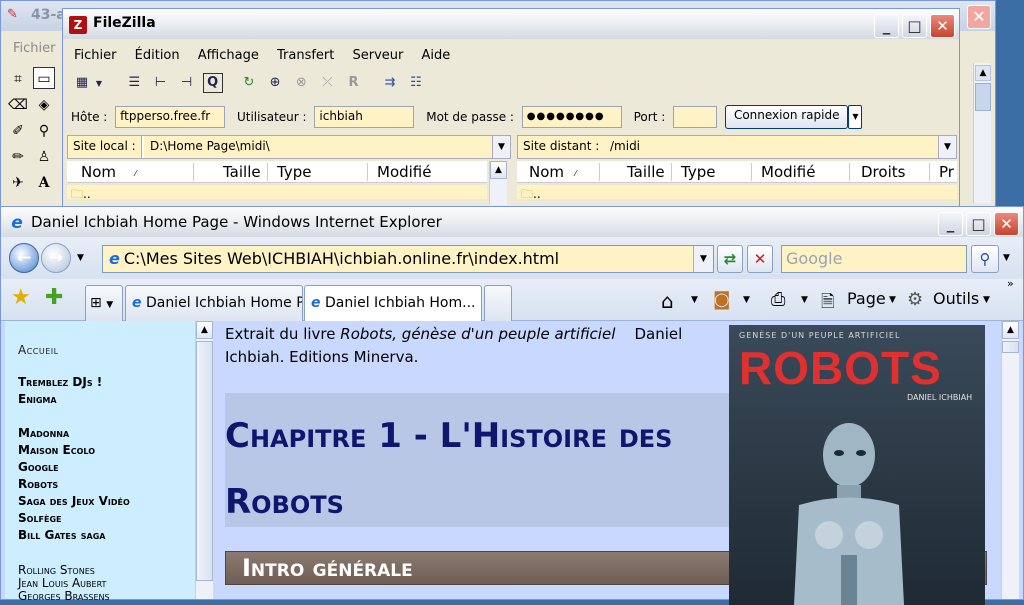 The width and height of the screenshot is (1024, 605). Describe the element at coordinates (778, 299) in the screenshot. I see `print-icon: ⎙` at that location.